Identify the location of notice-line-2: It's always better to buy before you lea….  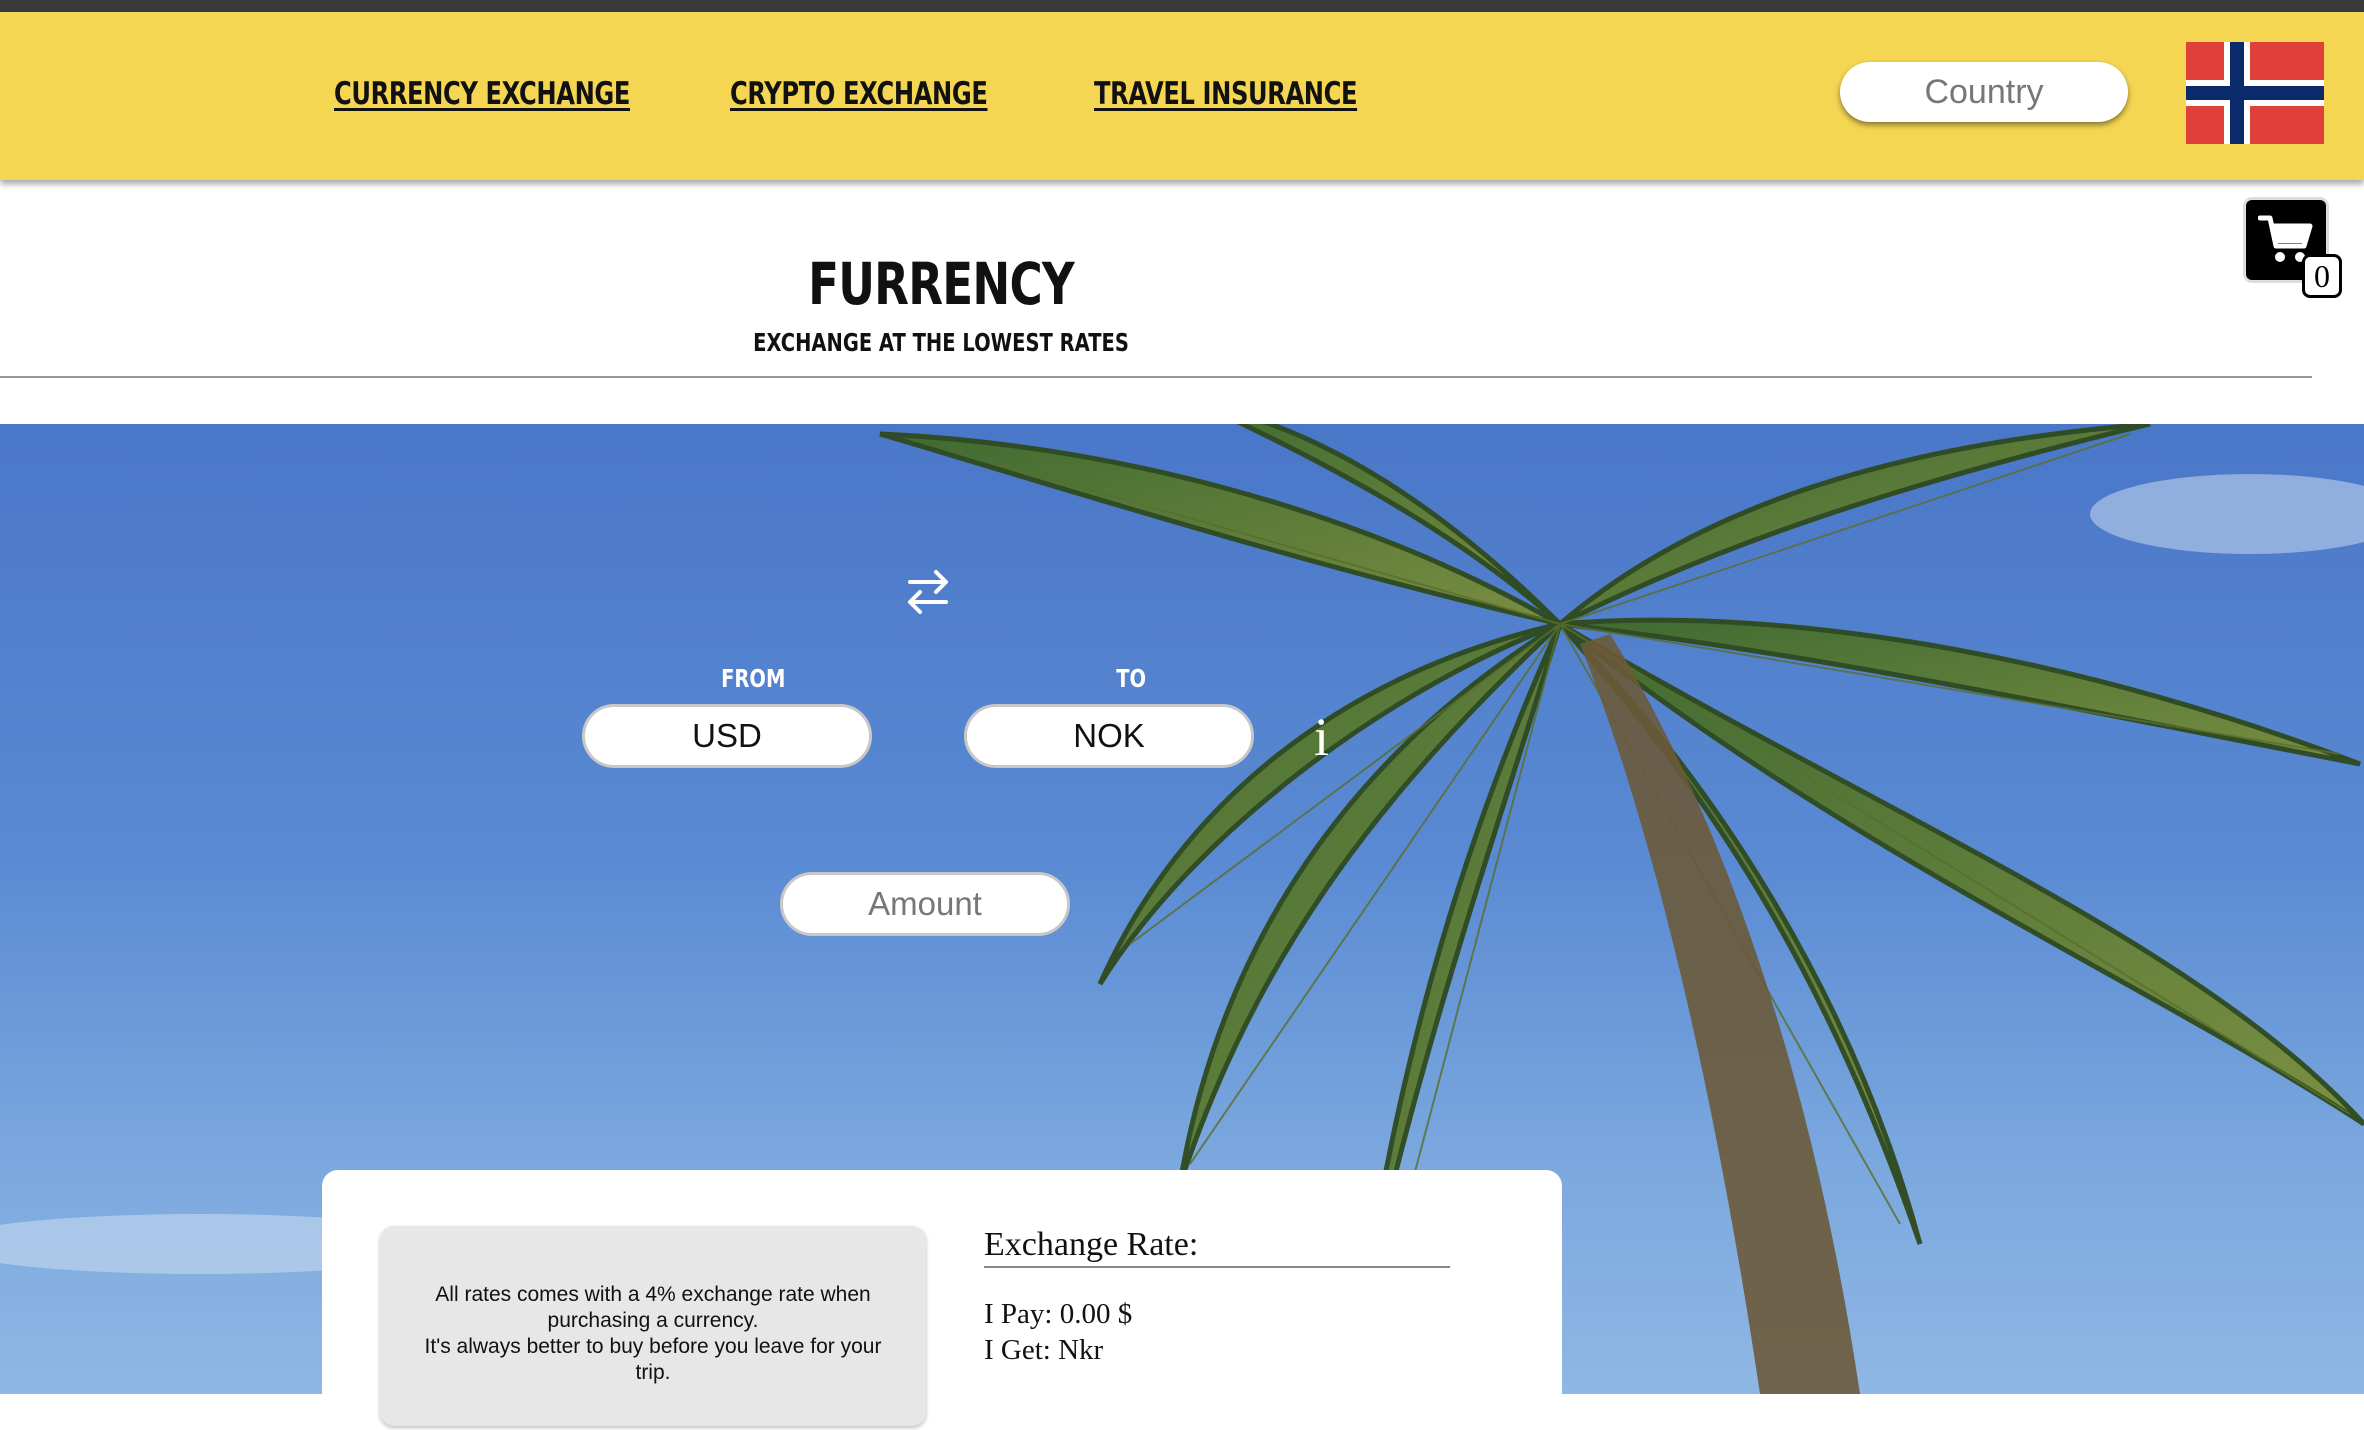
(653, 1359).